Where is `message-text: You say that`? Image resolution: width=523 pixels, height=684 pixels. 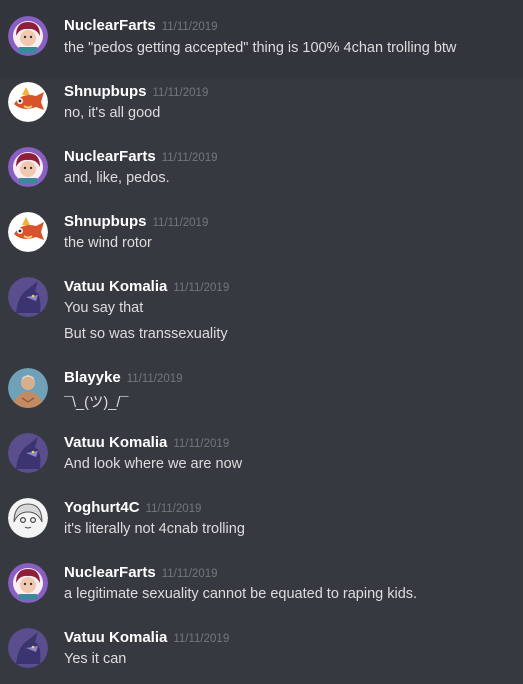 message-text: You say that is located at coordinates (104, 308).